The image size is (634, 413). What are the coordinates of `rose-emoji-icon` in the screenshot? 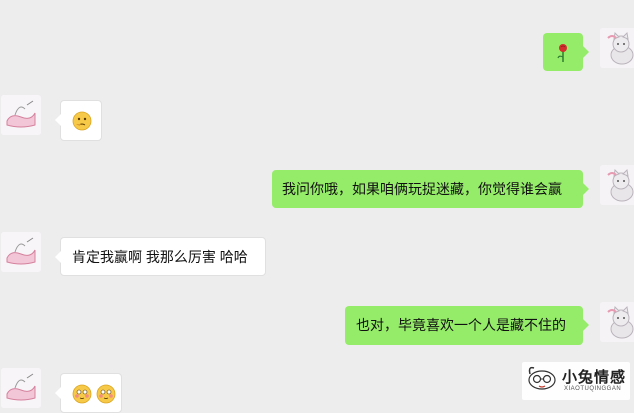 It's located at (562, 53).